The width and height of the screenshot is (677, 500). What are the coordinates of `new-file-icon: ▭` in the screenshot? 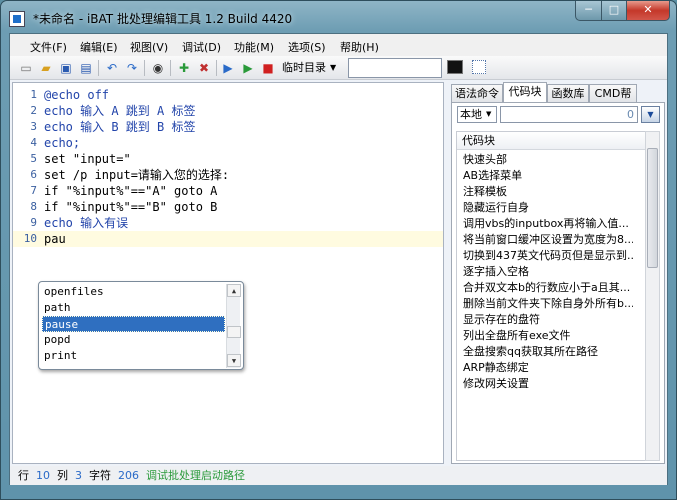 It's located at (26, 68).